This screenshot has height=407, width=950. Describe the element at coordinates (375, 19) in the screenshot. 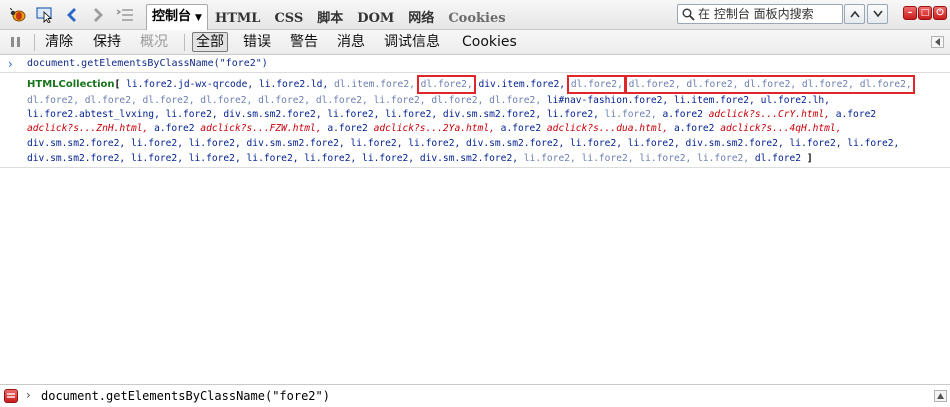

I see `tab-dom: DOM` at that location.